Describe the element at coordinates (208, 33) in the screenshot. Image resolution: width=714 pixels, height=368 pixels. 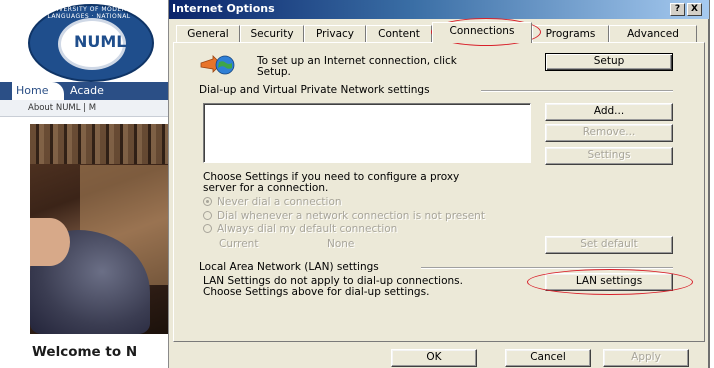
I see `tab-general: General` at that location.